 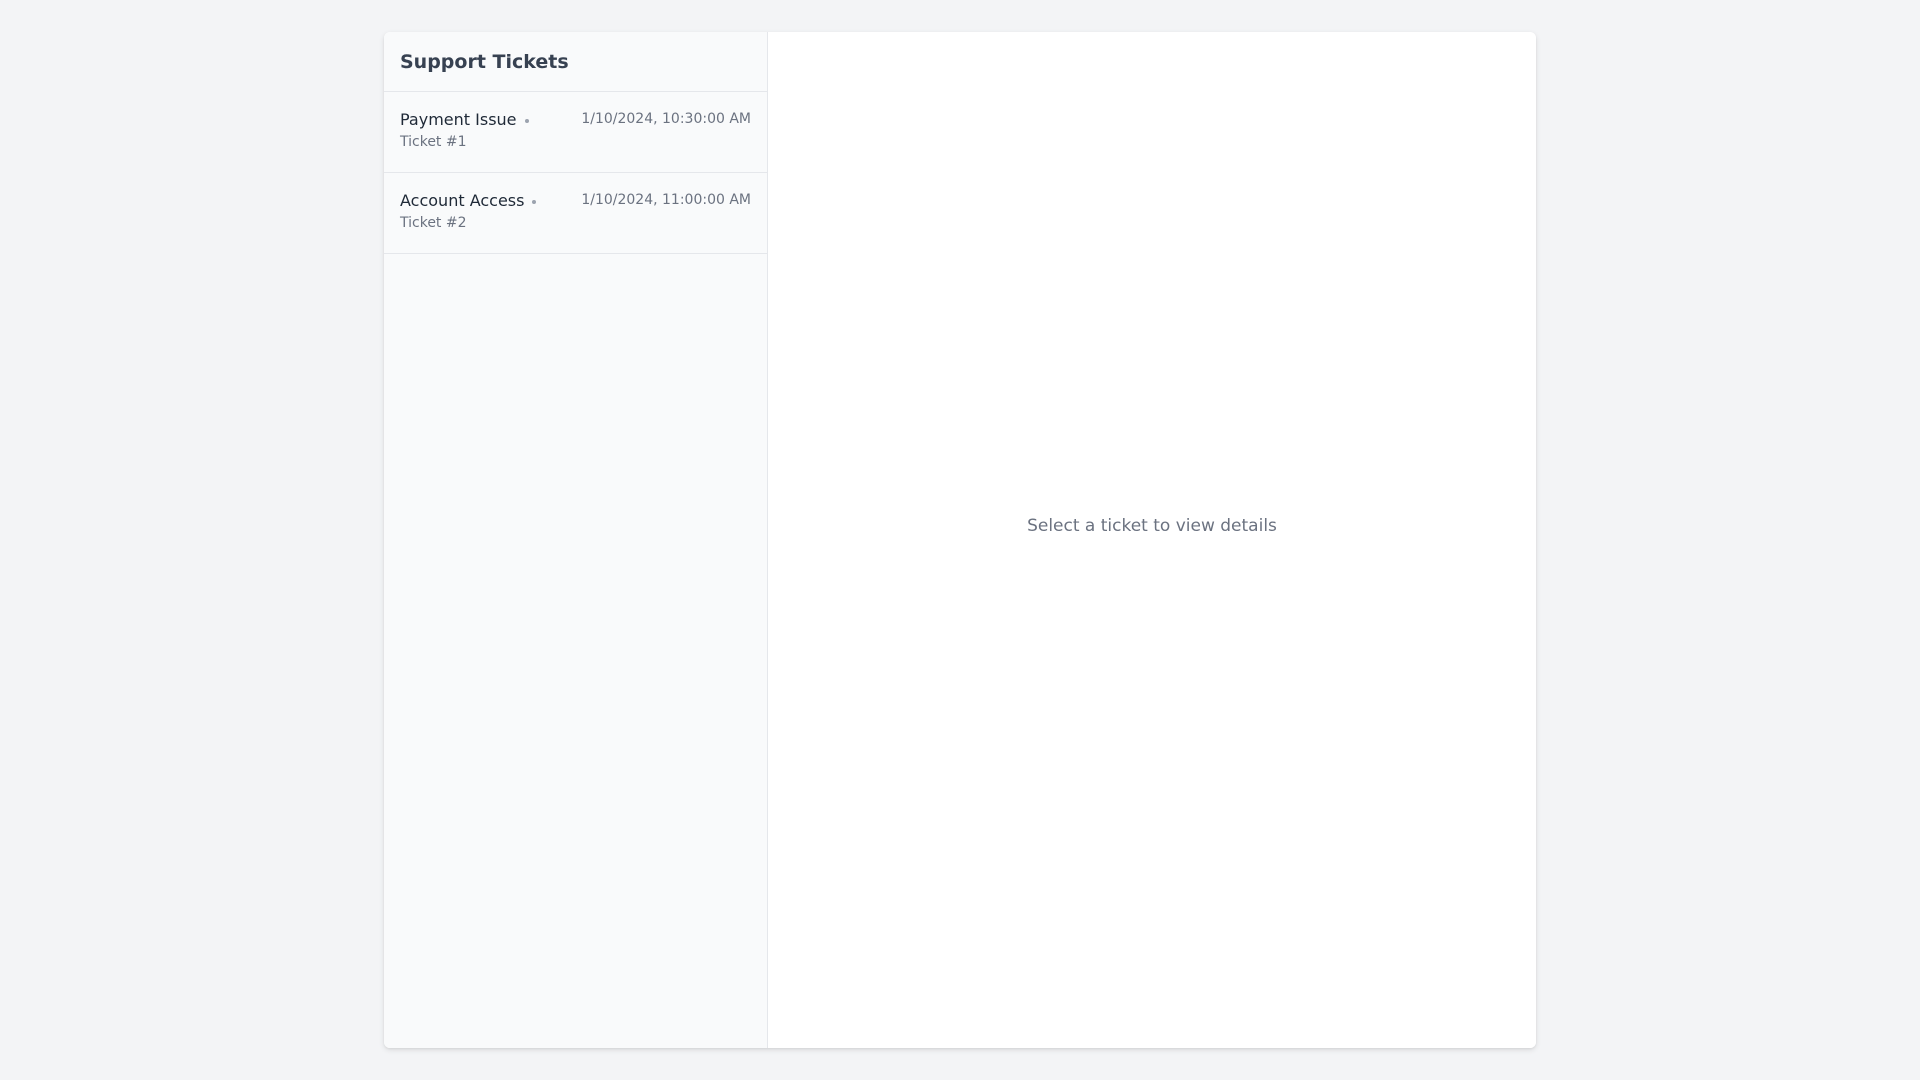 I want to click on empty-state-message: Select a ticket to view details, so click(x=1152, y=526).